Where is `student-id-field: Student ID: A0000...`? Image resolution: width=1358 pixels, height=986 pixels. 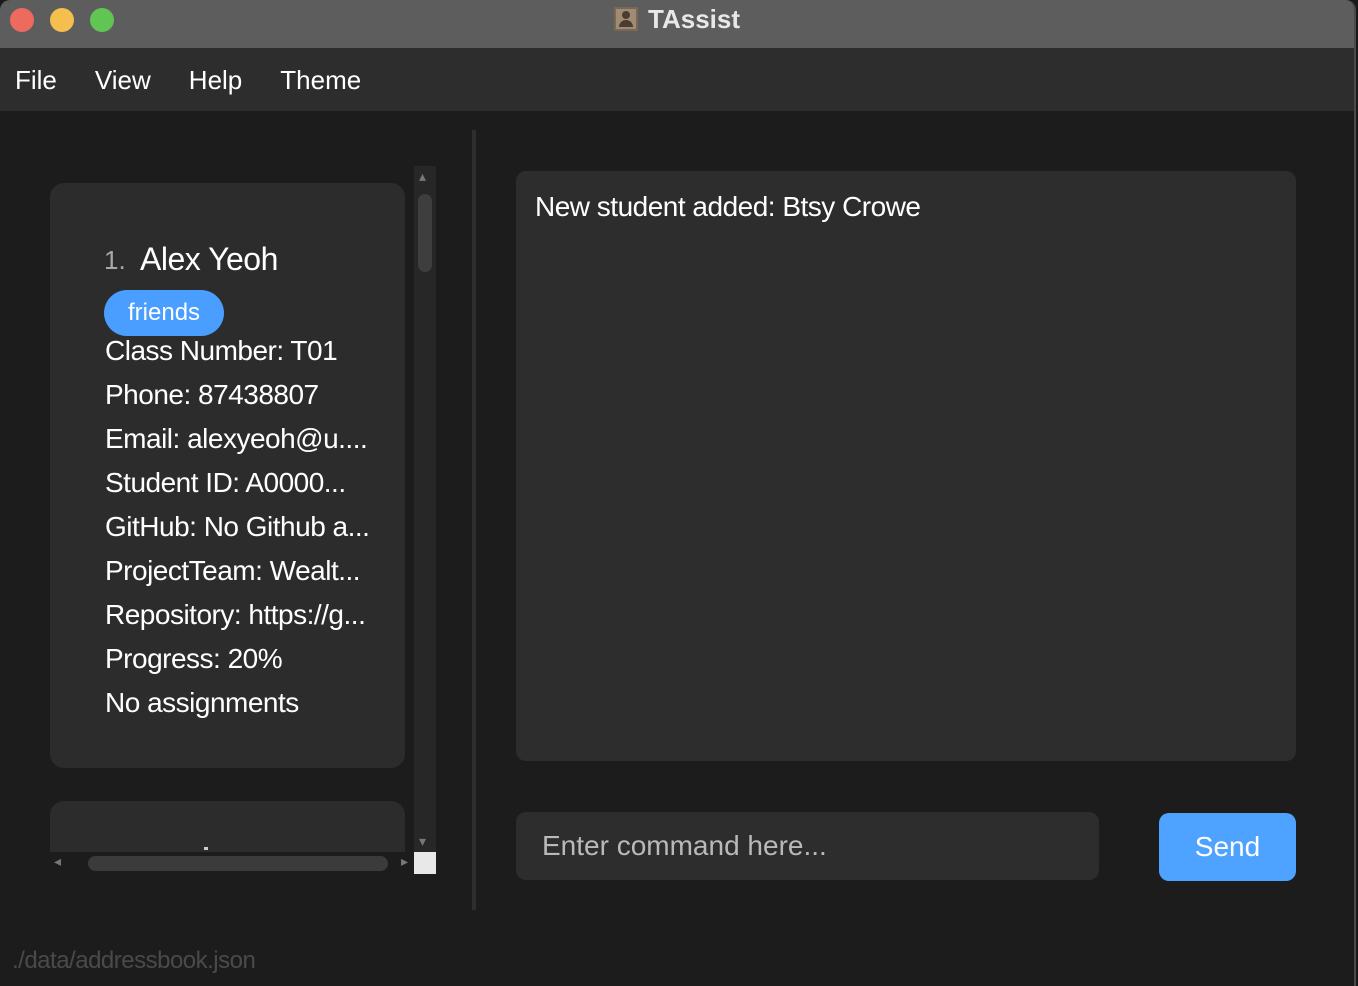
student-id-field: Student ID: A0000... is located at coordinates (225, 482).